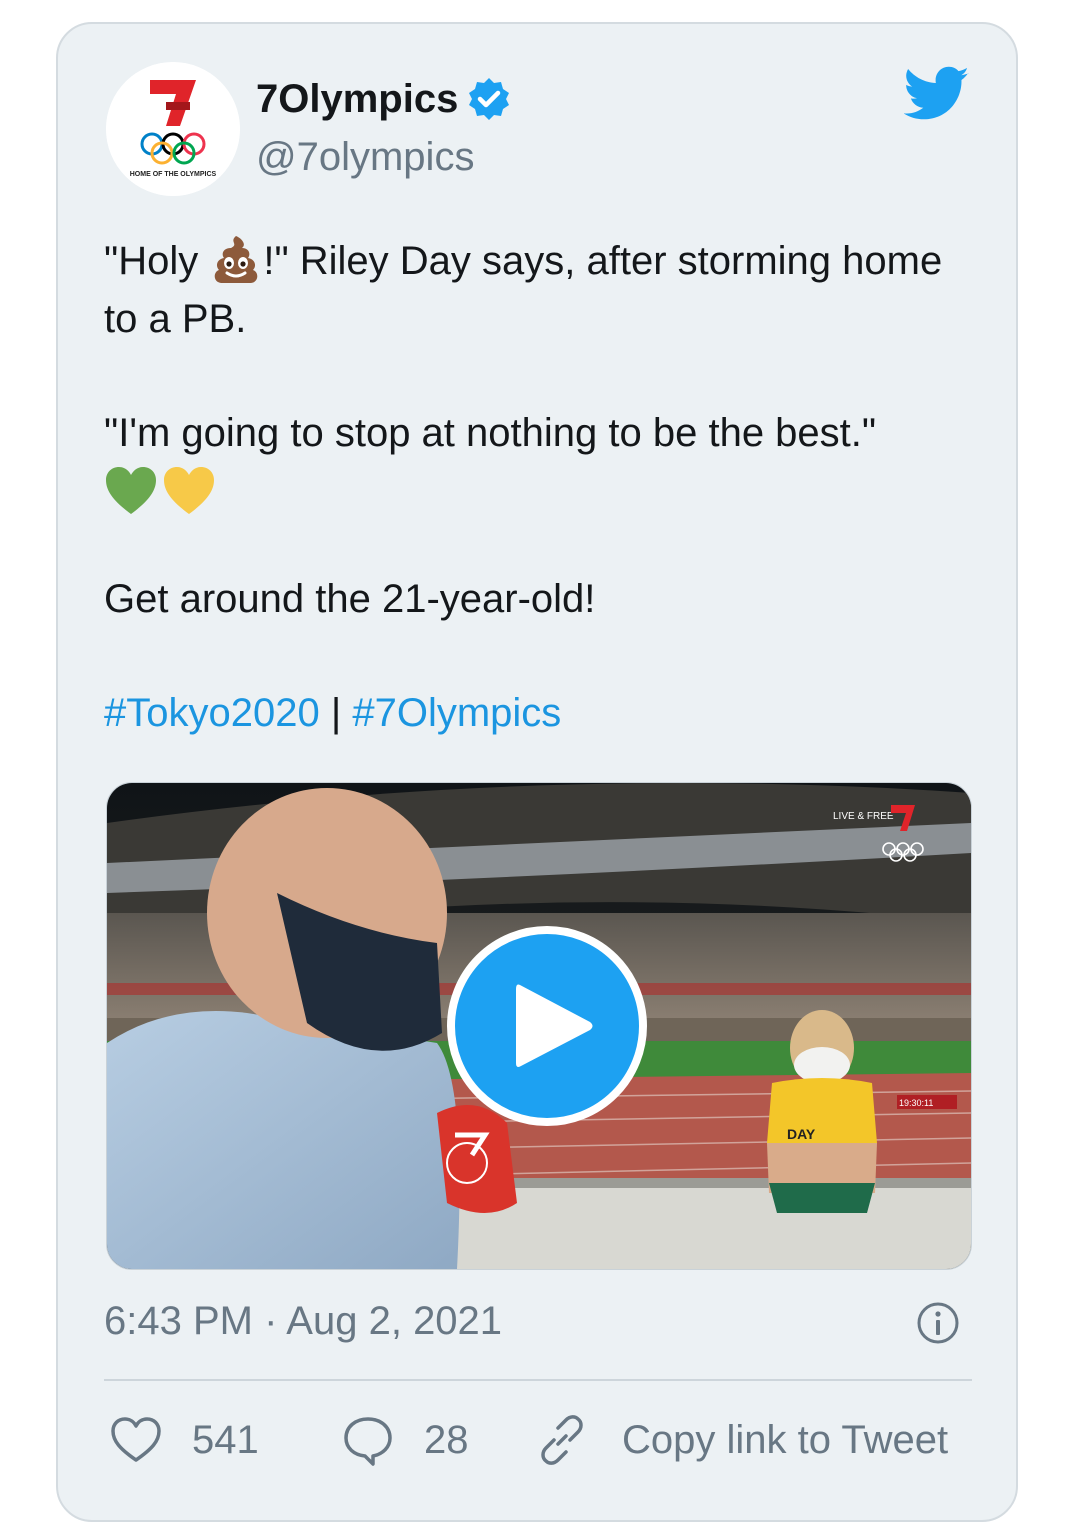 Image resolution: width=1080 pixels, height=1522 pixels. What do you see at coordinates (562, 1440) in the screenshot?
I see `link-icon` at bounding box center [562, 1440].